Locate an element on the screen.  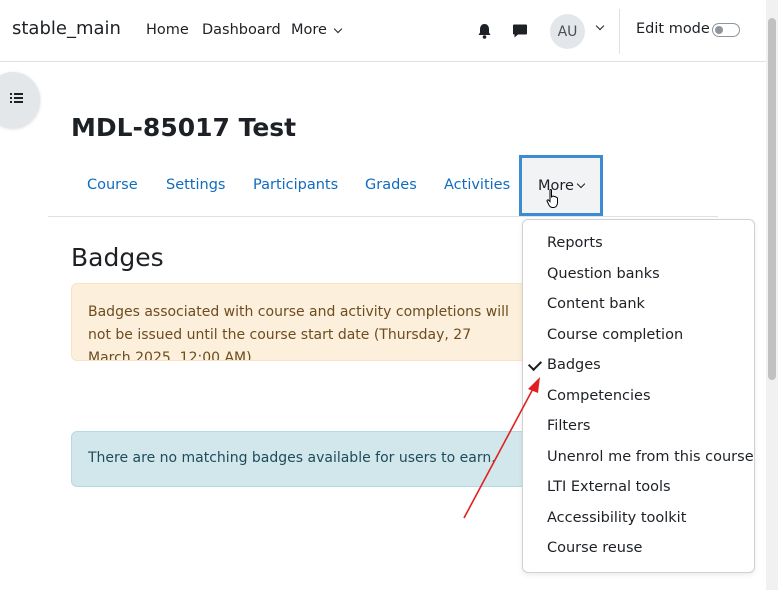
menu-item-question-banks: Question banks is located at coordinates (638, 274).